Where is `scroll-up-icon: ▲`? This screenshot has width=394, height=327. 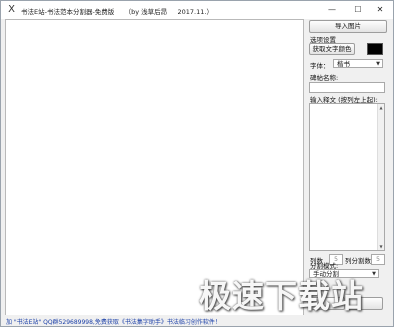 scroll-up-icon: ▲ is located at coordinates (381, 107).